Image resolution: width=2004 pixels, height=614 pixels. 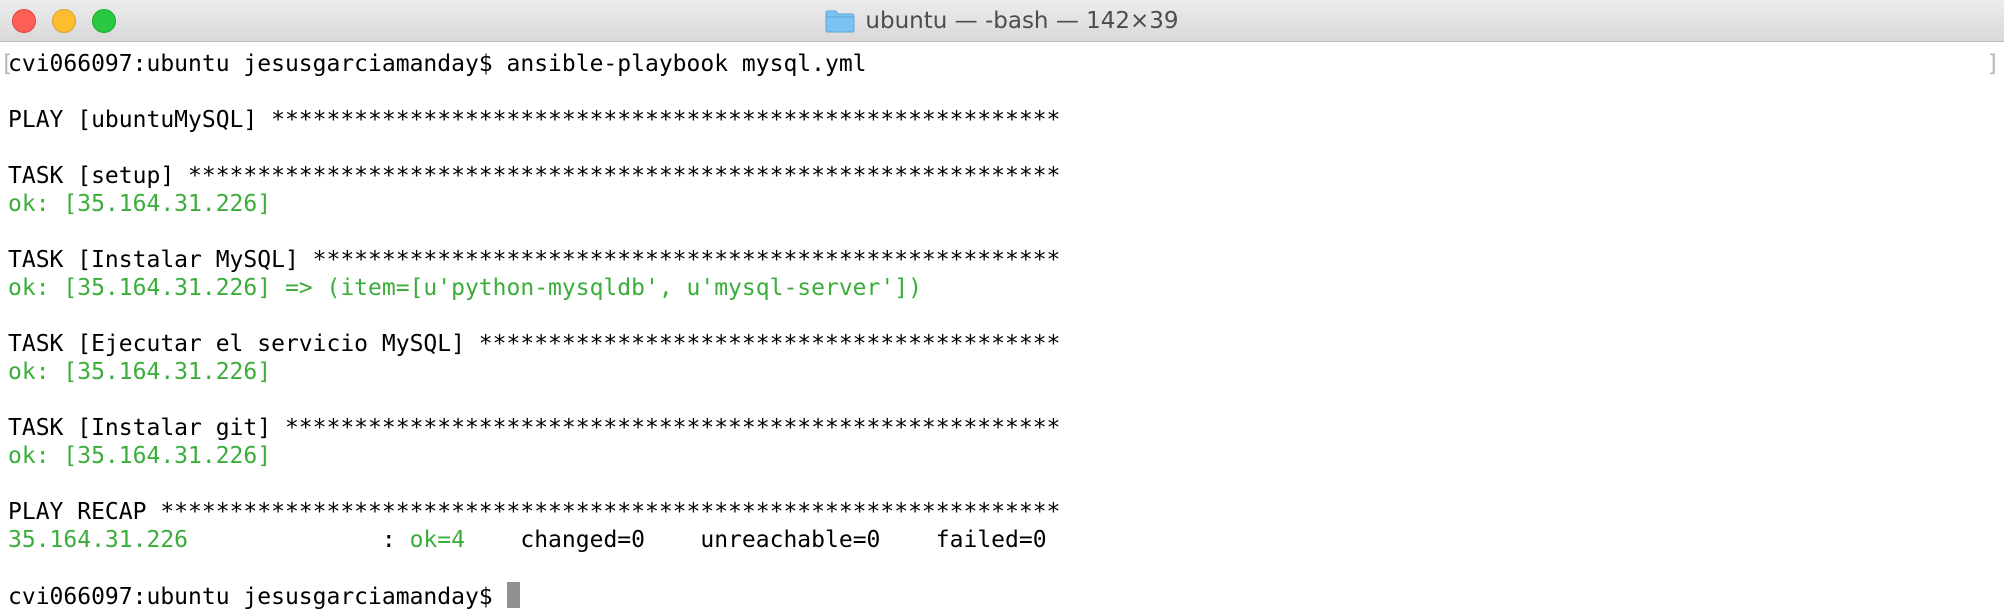 What do you see at coordinates (1022, 21) in the screenshot?
I see `window-title: ubuntu — -bash — 142×39` at bounding box center [1022, 21].